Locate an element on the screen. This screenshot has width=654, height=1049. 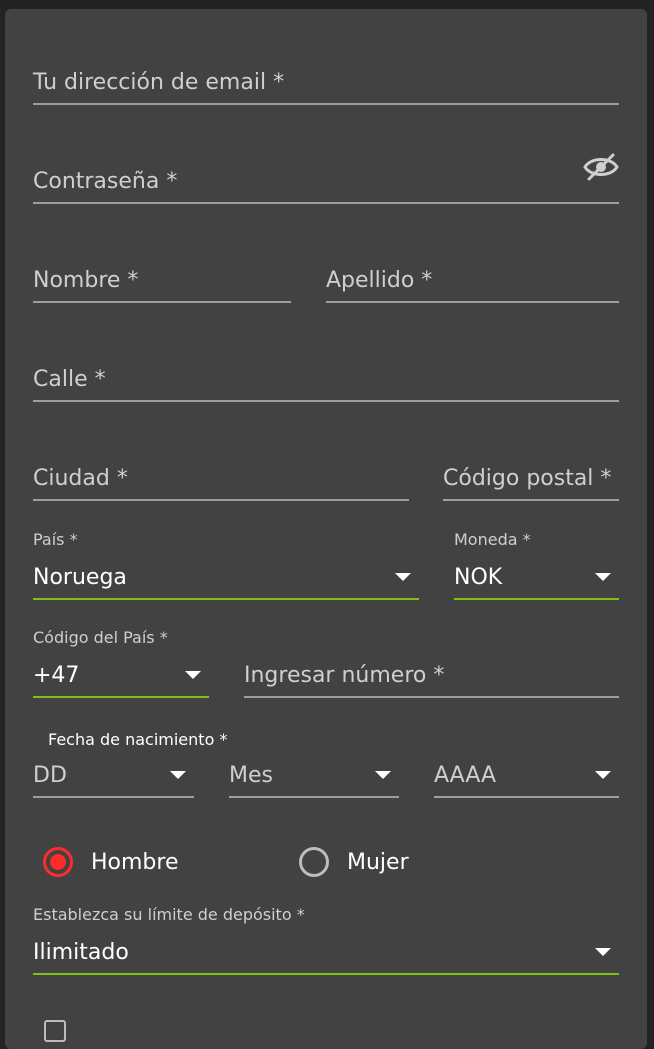
gender-label-hombre: Hombre is located at coordinates (135, 862).